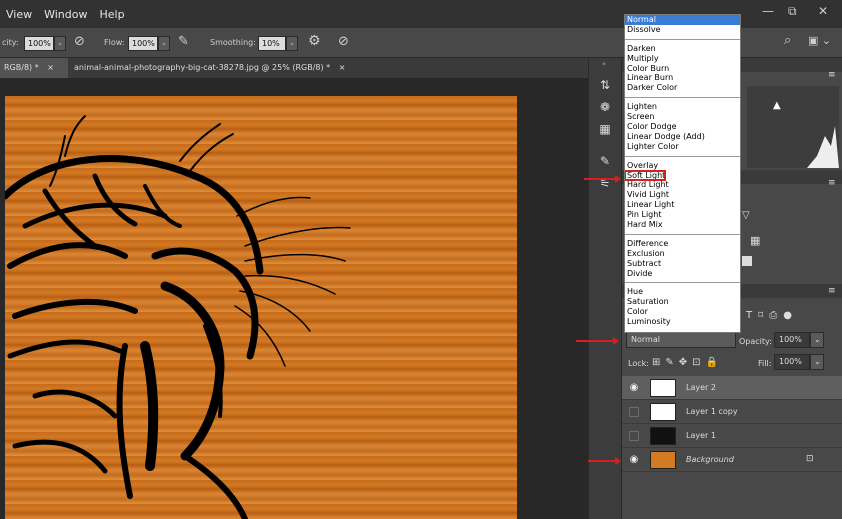 Image resolution: width=842 pixels, height=519 pixels. I want to click on pressure-size-icon: ⊘, so click(343, 41).